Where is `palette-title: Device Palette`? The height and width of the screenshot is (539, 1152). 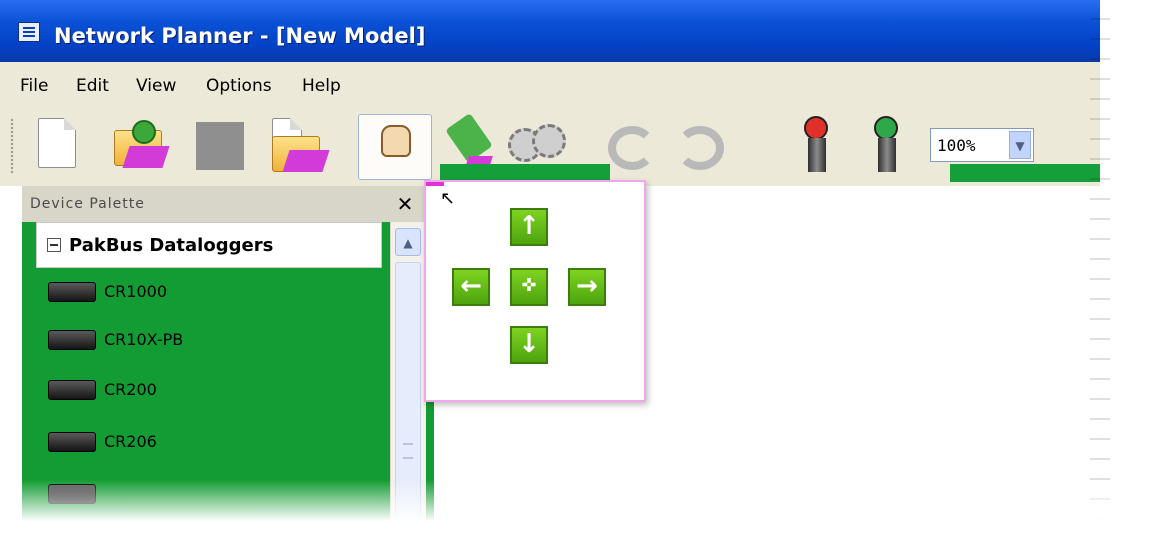
palette-title: Device Palette is located at coordinates (87, 204).